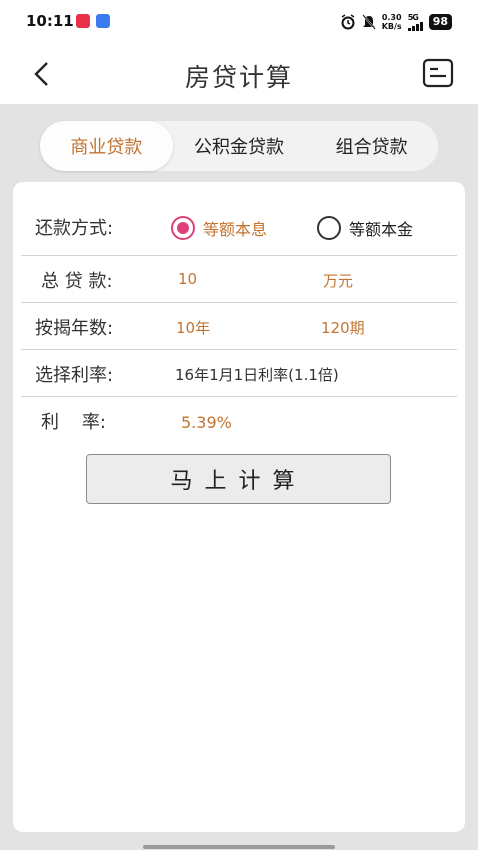 This screenshot has width=478, height=850. Describe the element at coordinates (368, 22) in the screenshot. I see `mute-bell-icon` at that location.